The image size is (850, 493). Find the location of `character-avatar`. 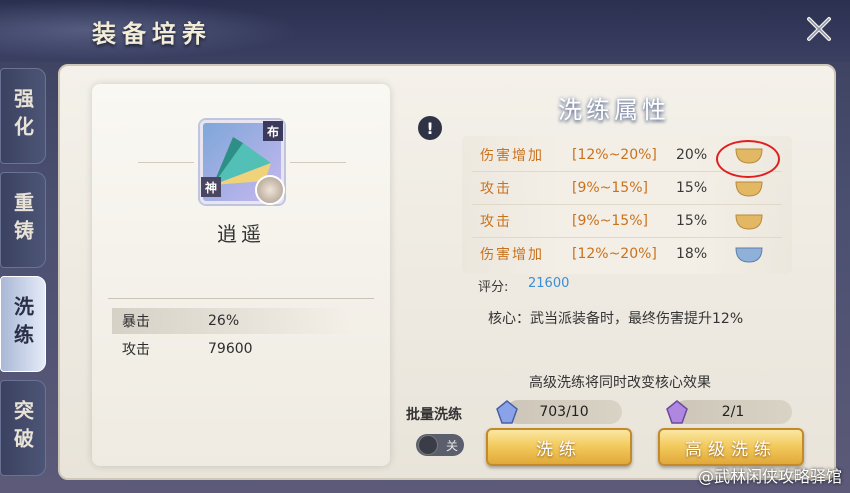

character-avatar is located at coordinates (270, 190).